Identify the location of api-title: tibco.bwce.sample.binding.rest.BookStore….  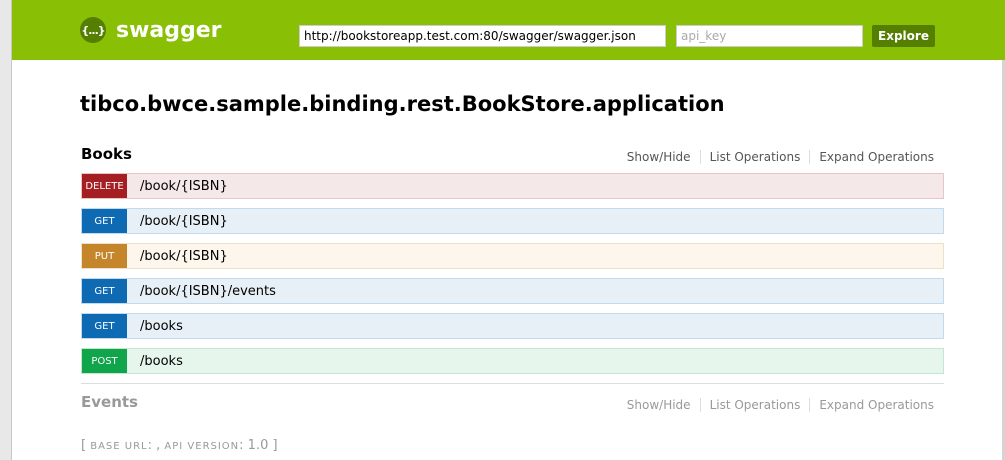
(402, 104).